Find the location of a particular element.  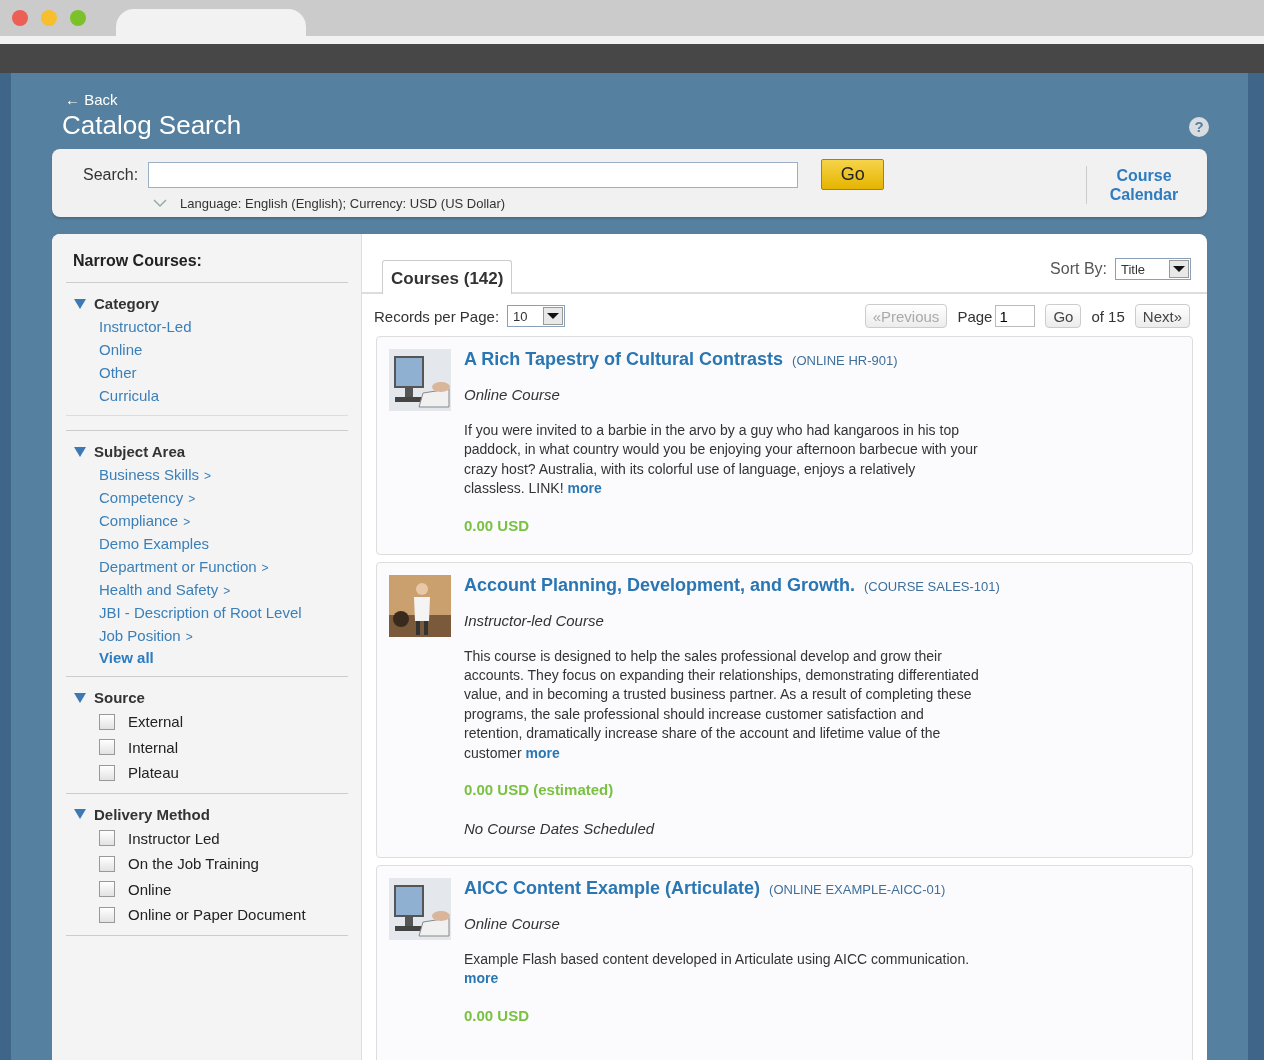

filter-heading: Subject Area is located at coordinates (140, 451).